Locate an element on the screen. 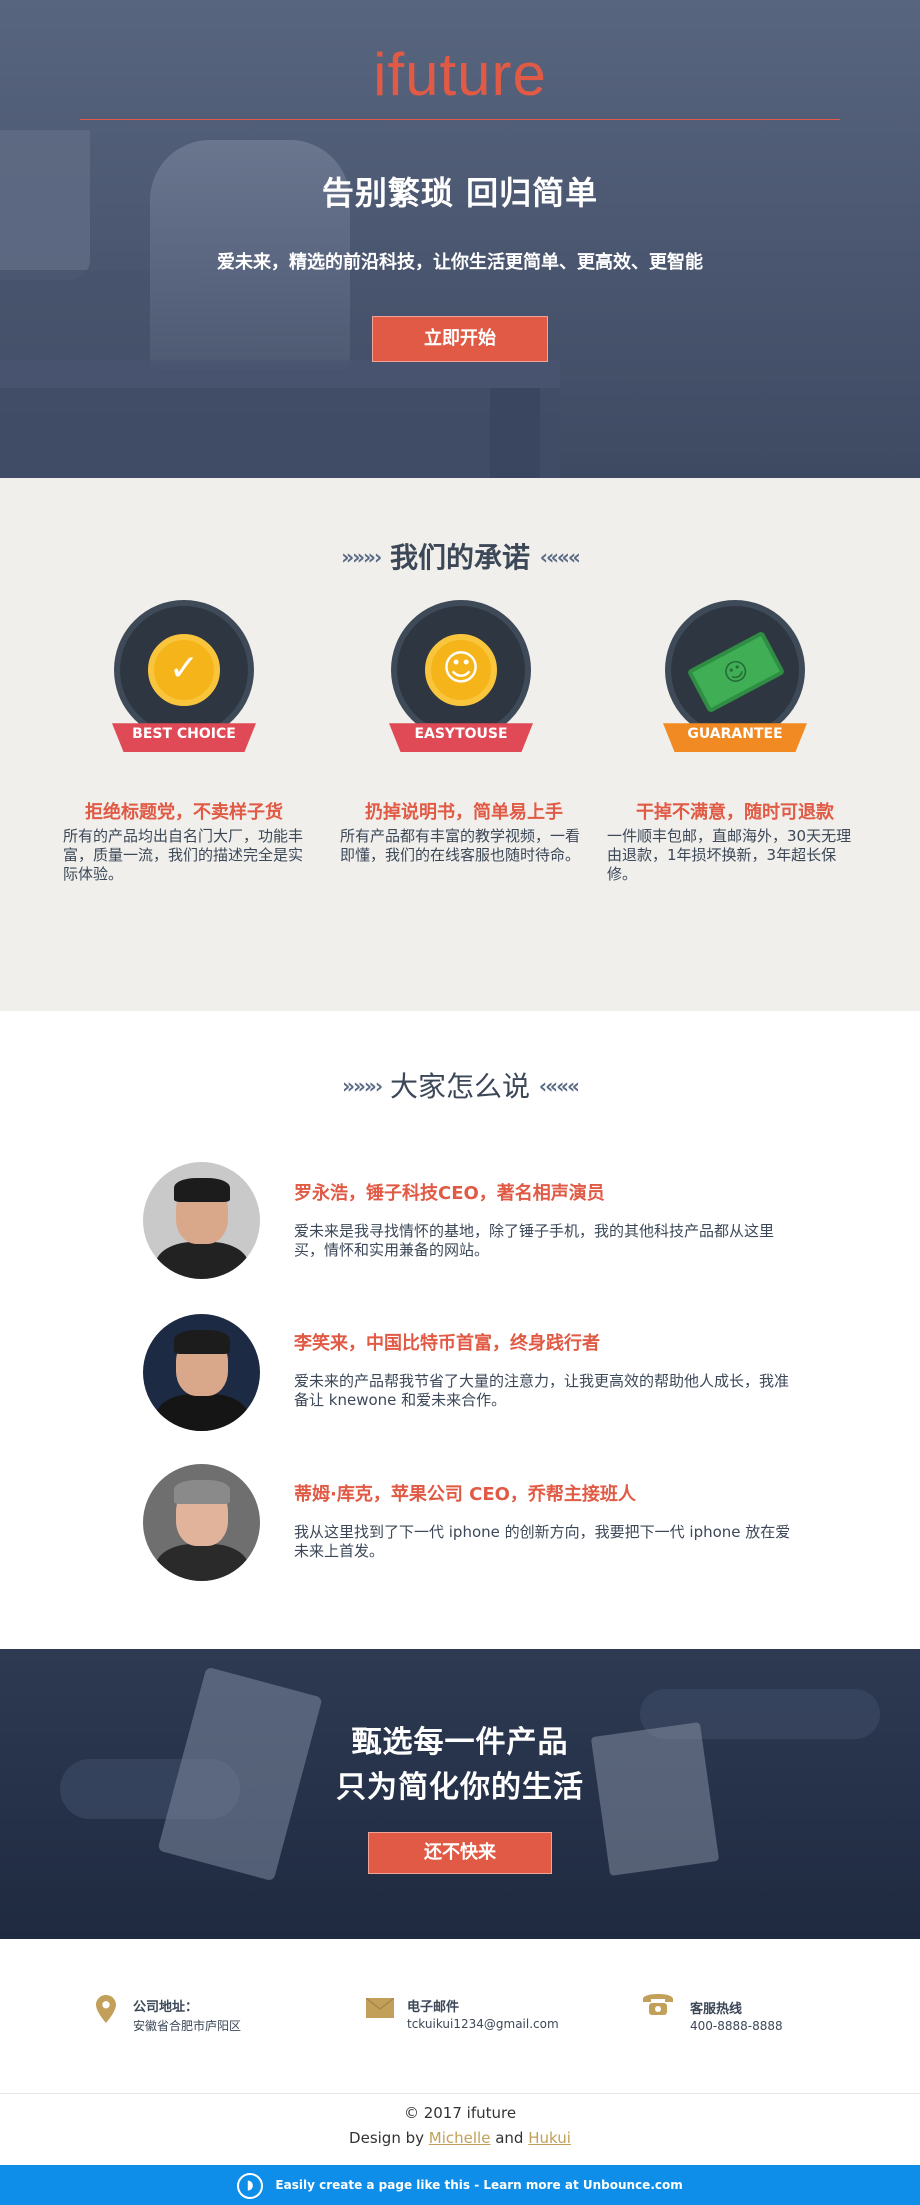  testimonials-heading-text: 大家怎么说 is located at coordinates (459, 1086).